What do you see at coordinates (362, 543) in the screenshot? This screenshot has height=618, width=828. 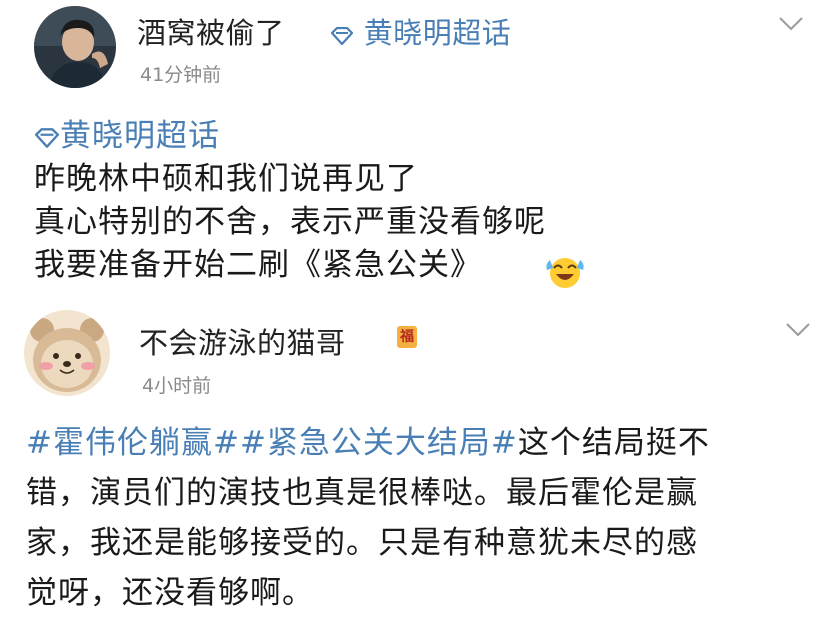 I see `body-line: 家，我还是能够接受的。只是有种意犹未尽的感` at bounding box center [362, 543].